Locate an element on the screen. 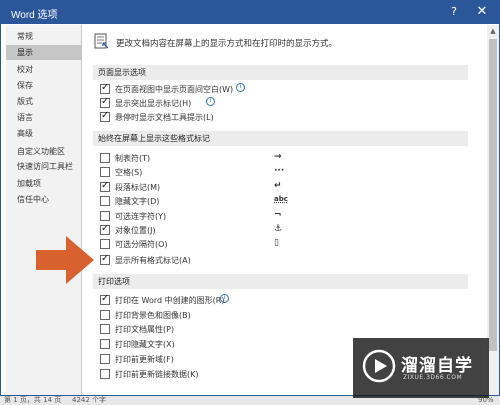 This screenshot has height=405, width=500. panel-description: 更改文档内容在屏幕上的显示方式和在打印时的显示方式。 is located at coordinates (227, 44).